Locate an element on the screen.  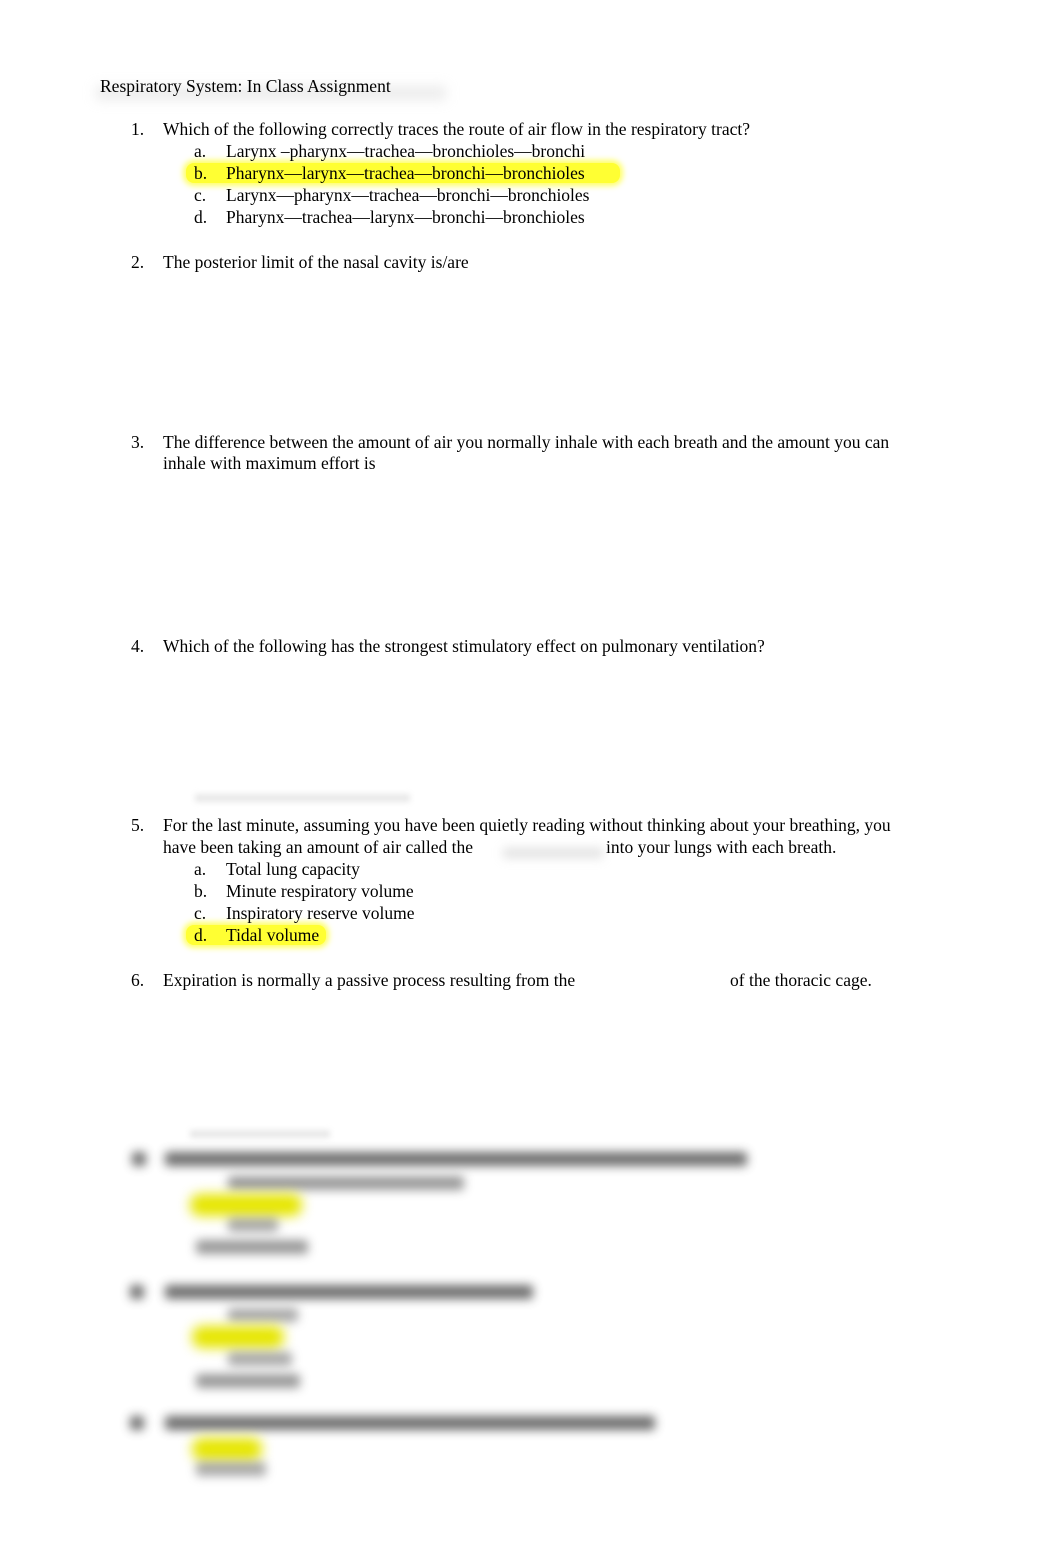
question-number: 4. is located at coordinates (138, 646).